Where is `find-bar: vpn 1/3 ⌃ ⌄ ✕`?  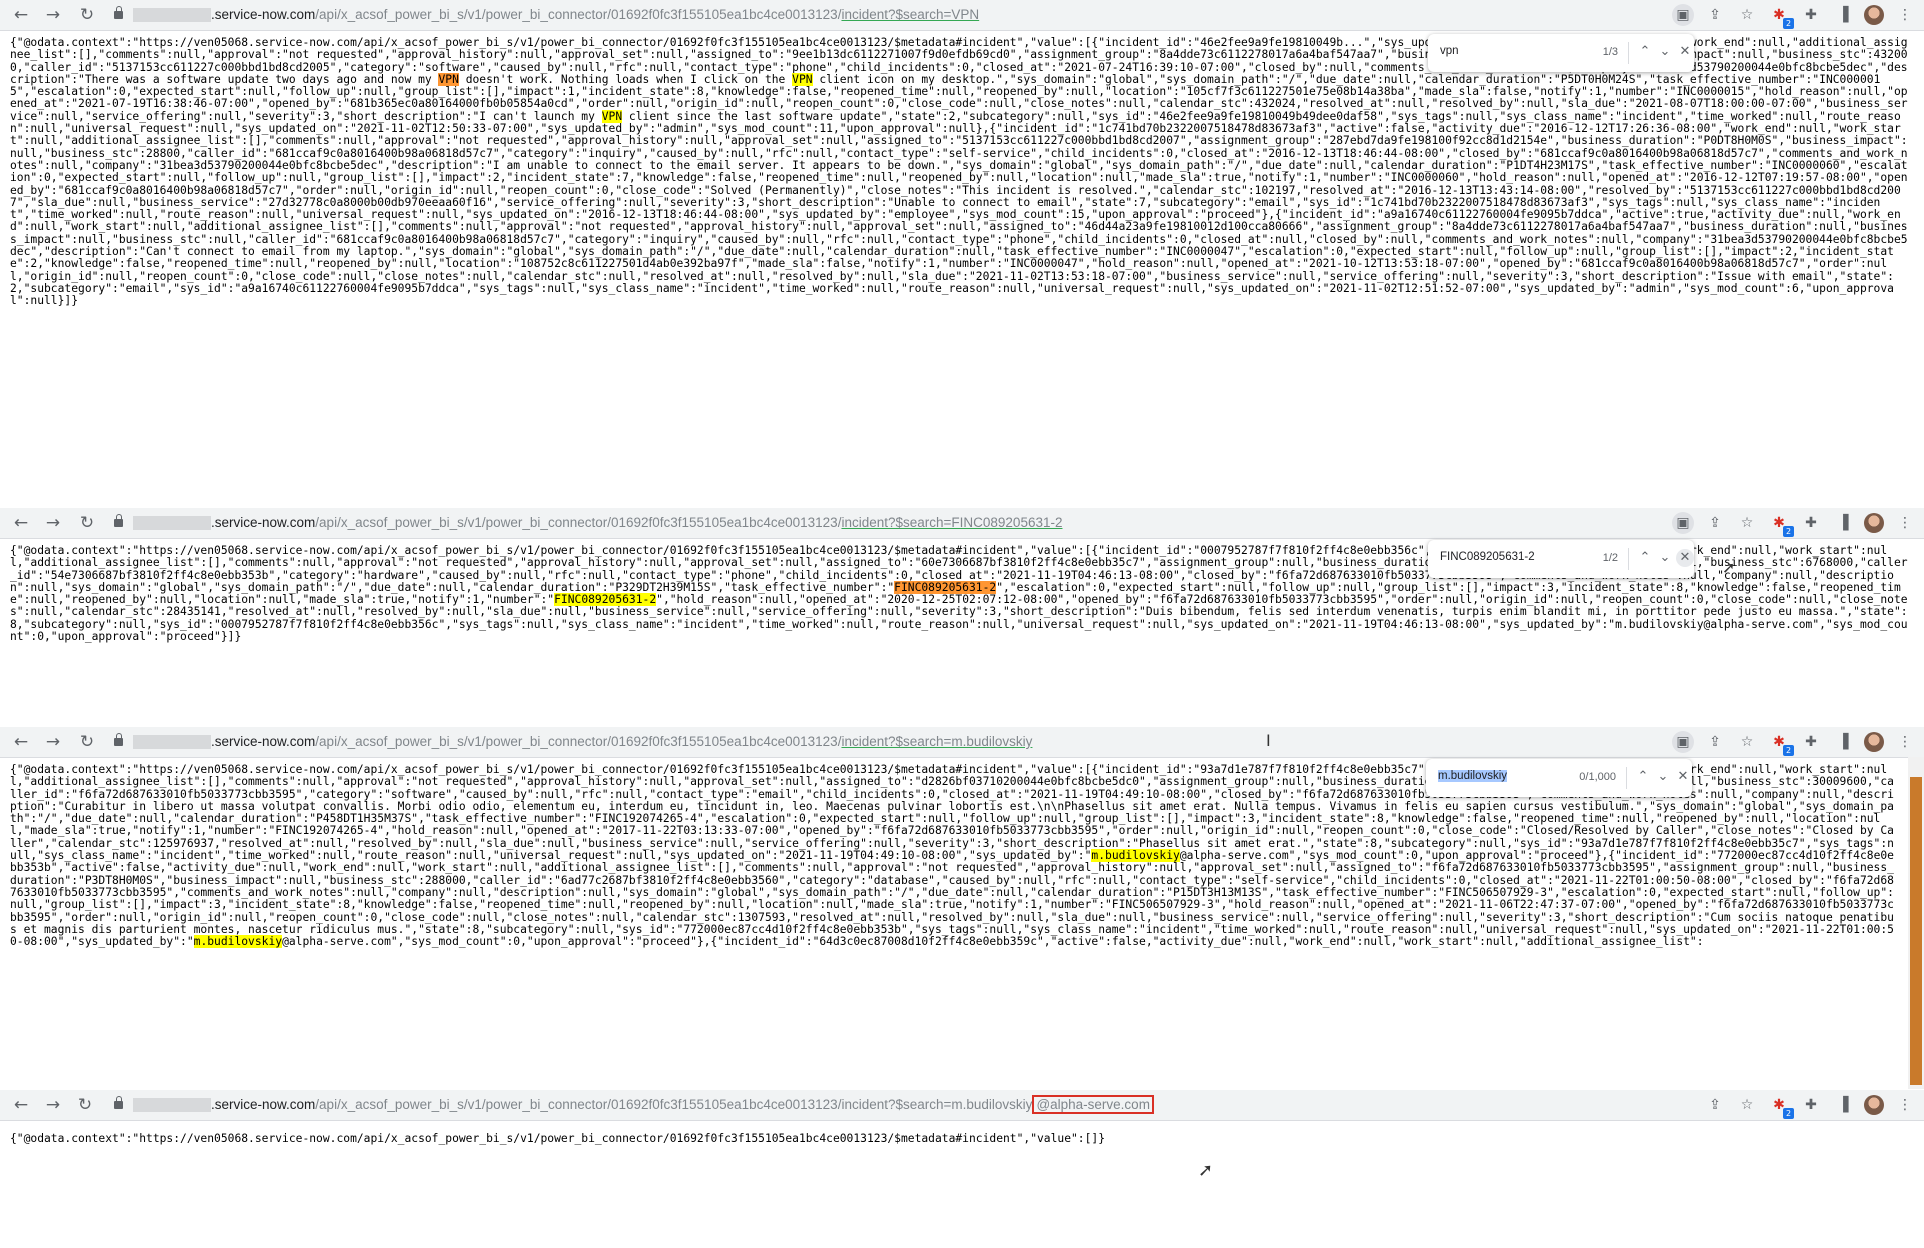 find-bar: vpn 1/3 ⌃ ⌄ ✕ is located at coordinates (1561, 53).